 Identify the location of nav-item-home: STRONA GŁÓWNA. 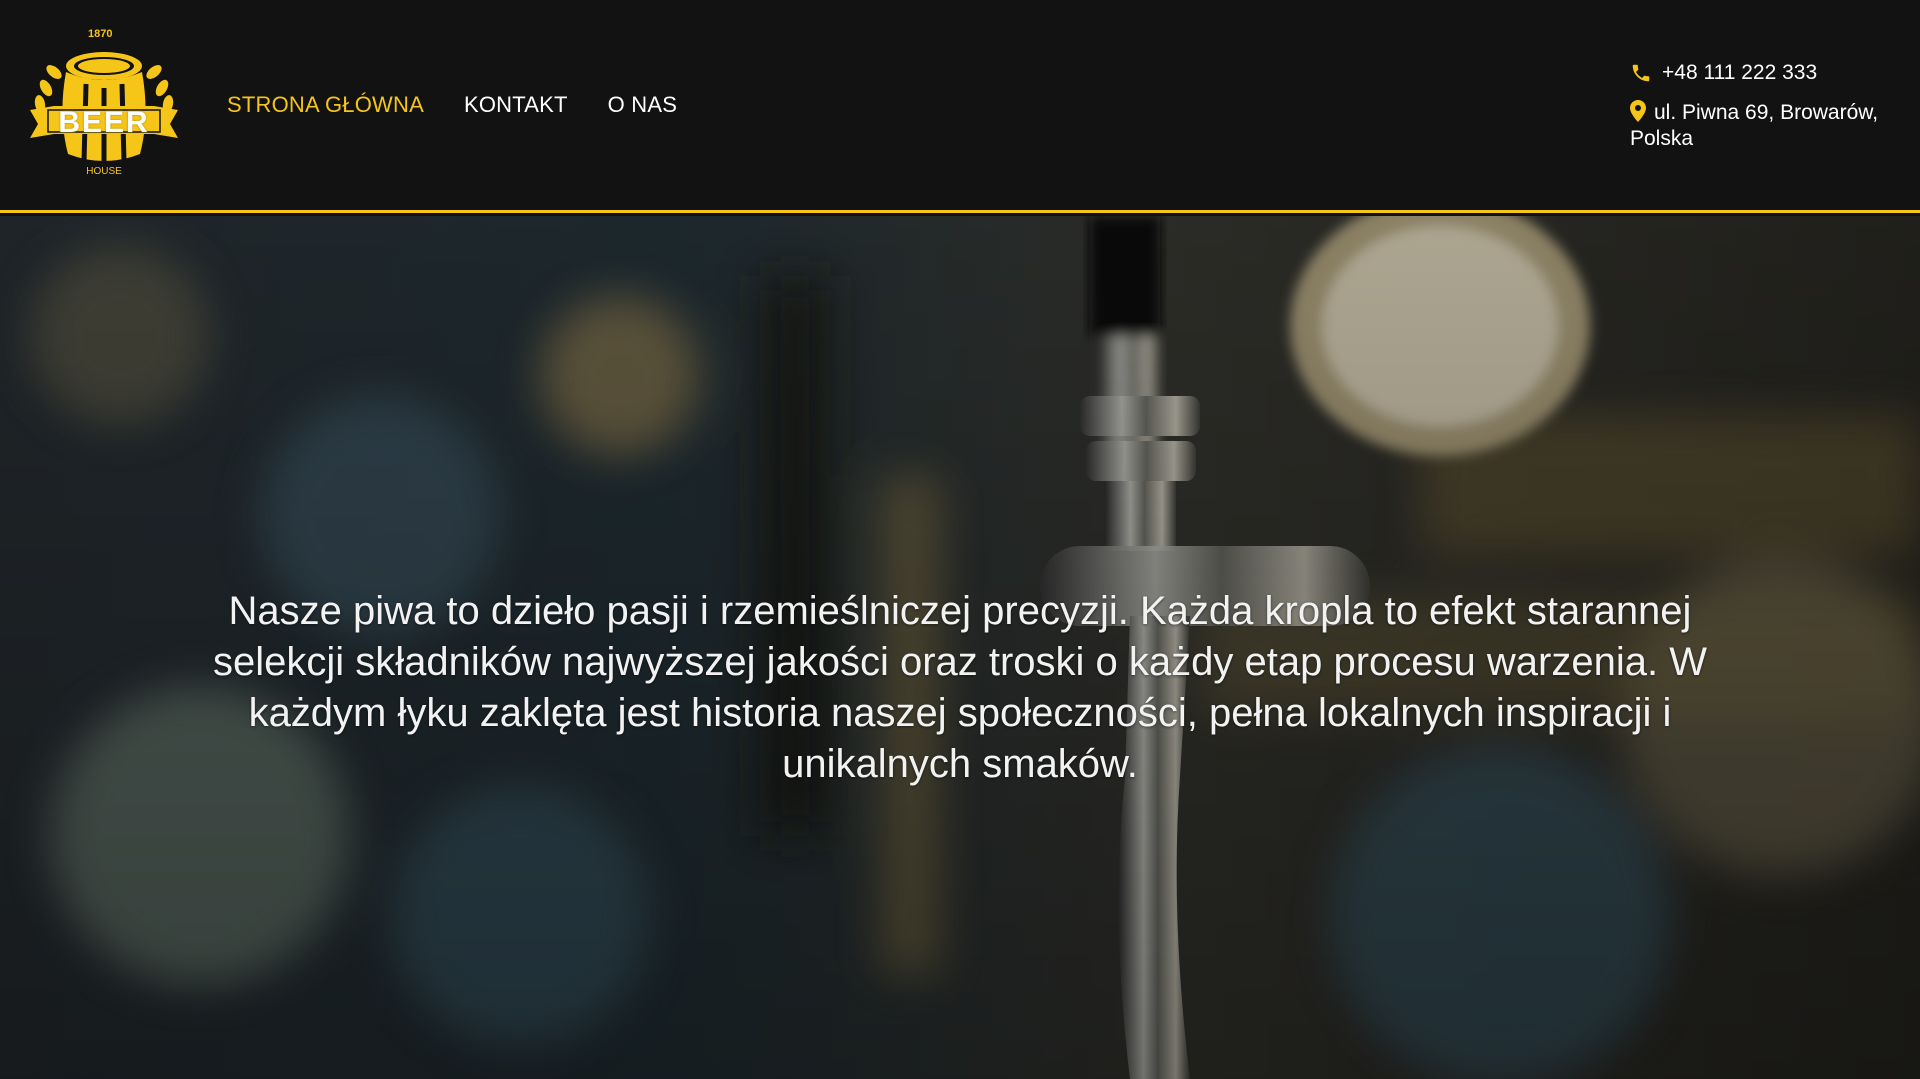
(325, 105).